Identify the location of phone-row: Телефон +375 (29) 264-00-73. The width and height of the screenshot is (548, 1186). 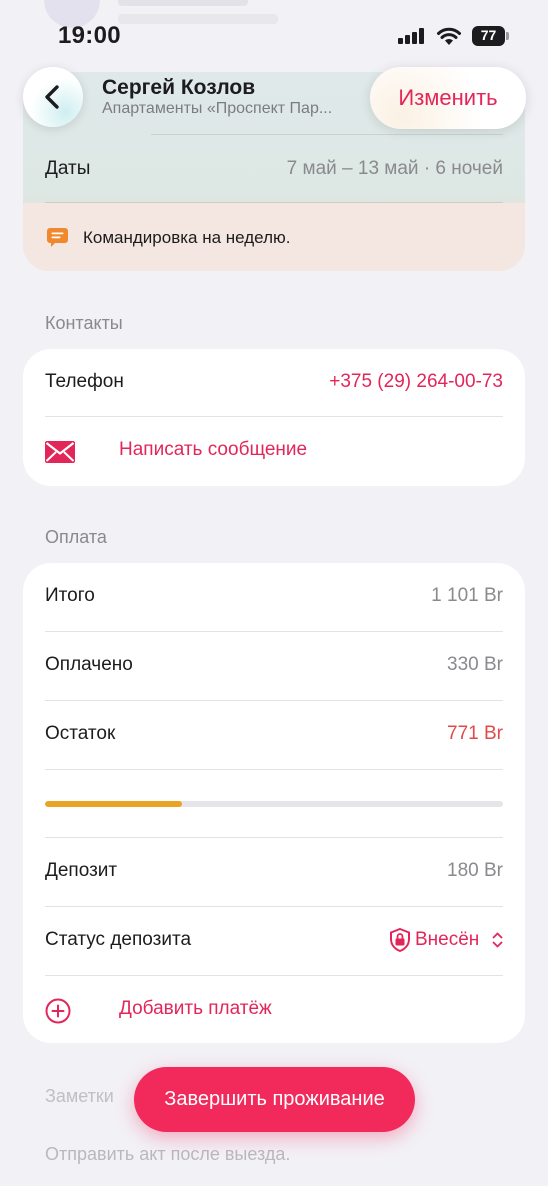
(274, 383).